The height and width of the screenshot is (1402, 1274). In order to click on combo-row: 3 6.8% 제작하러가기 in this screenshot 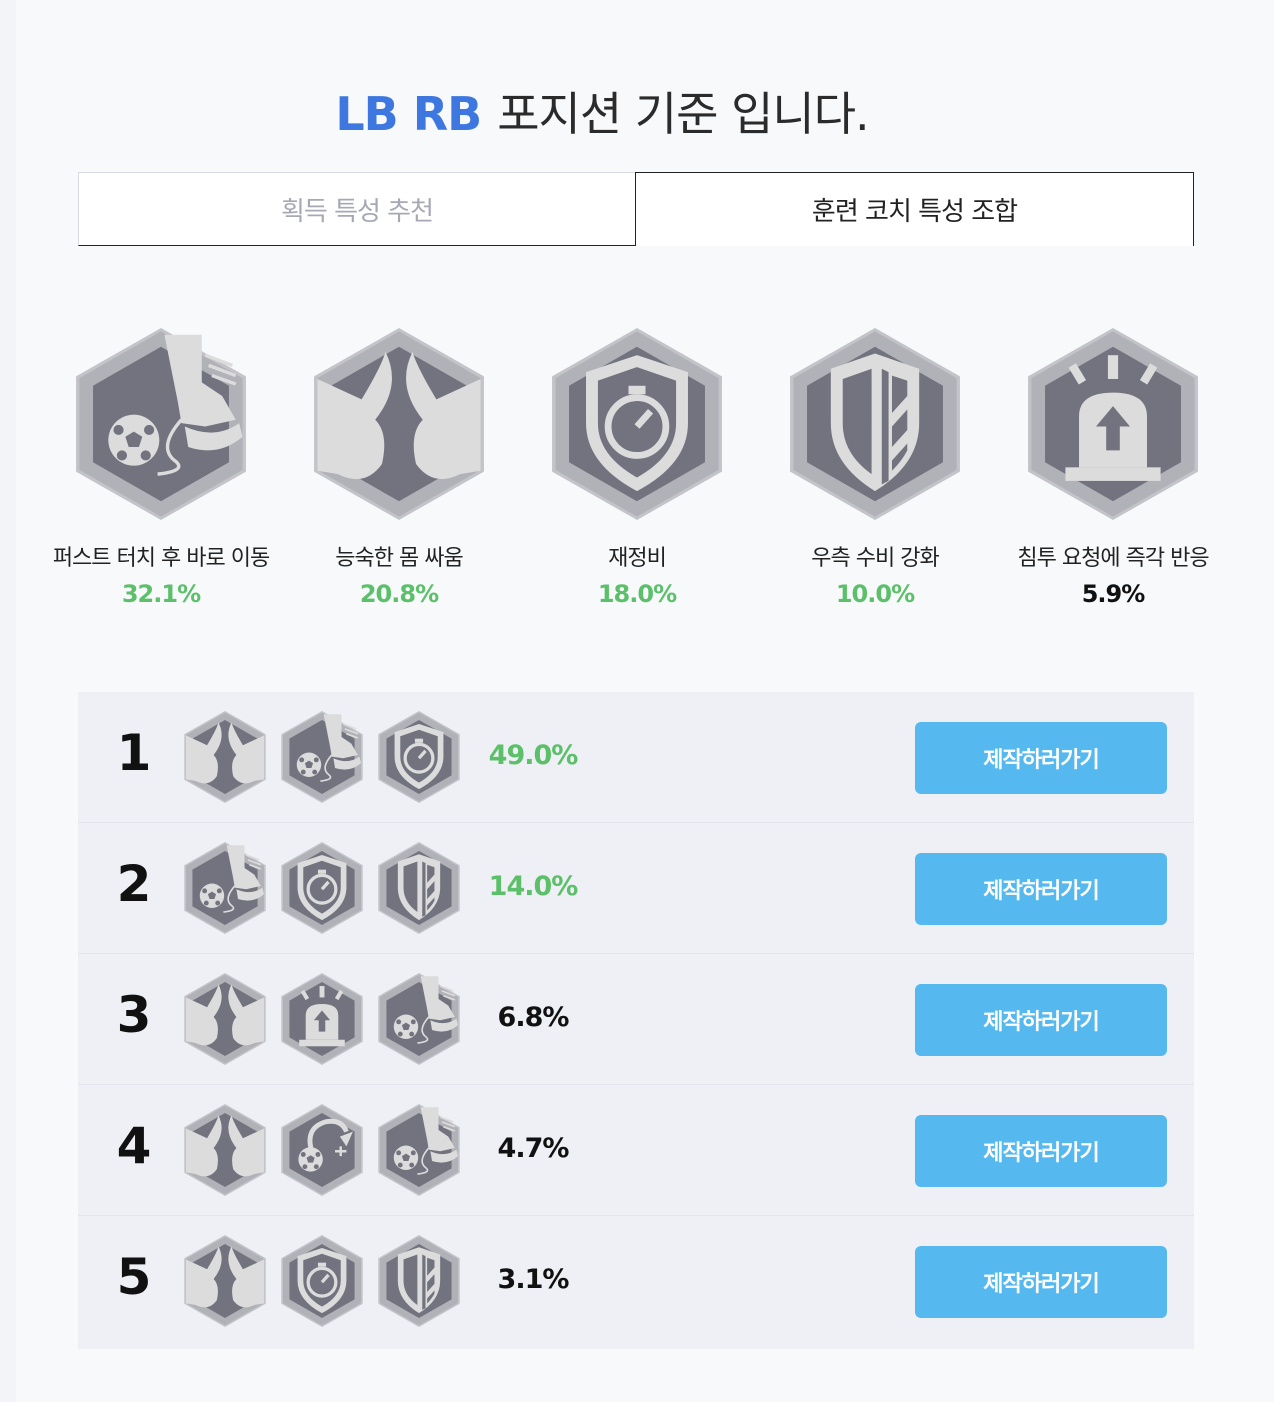, I will do `click(636, 1019)`.